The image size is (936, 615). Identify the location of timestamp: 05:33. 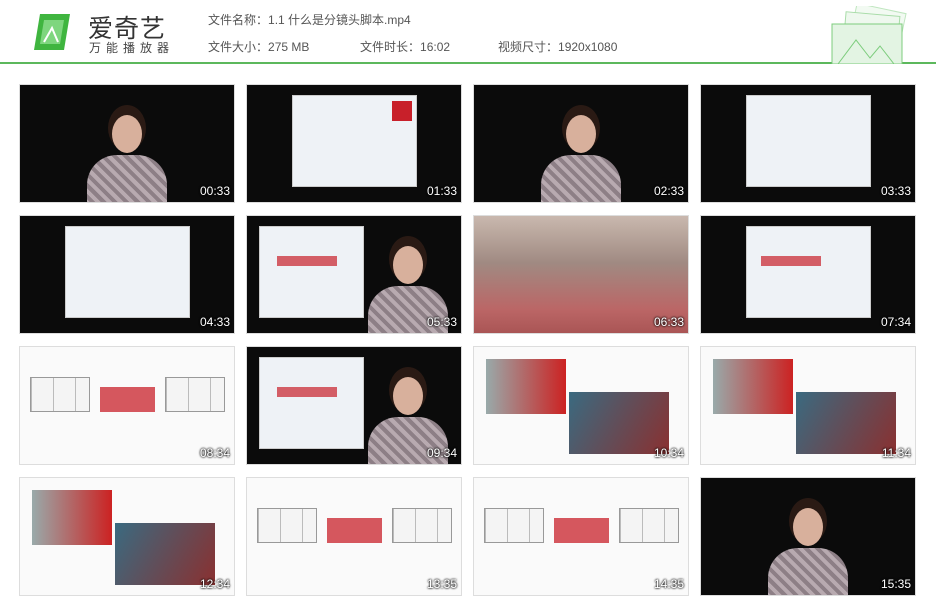
(441, 322).